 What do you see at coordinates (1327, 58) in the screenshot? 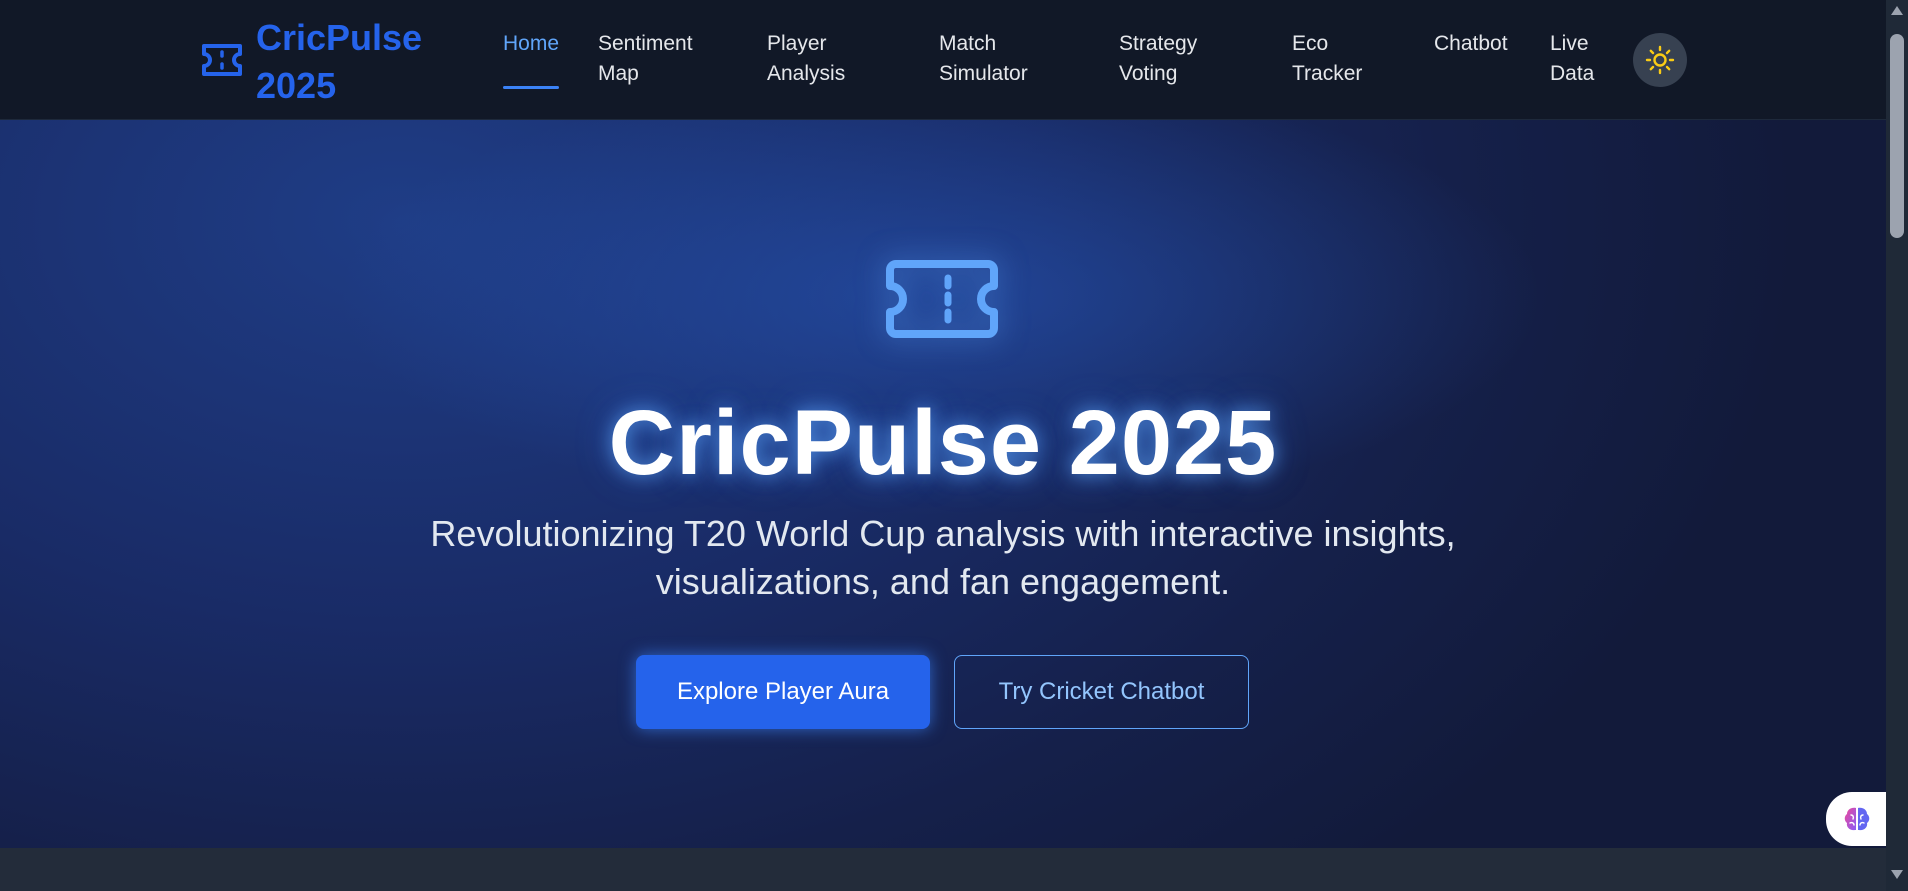
I see `nav-eco-tracker-label: Eco Tracker` at bounding box center [1327, 58].